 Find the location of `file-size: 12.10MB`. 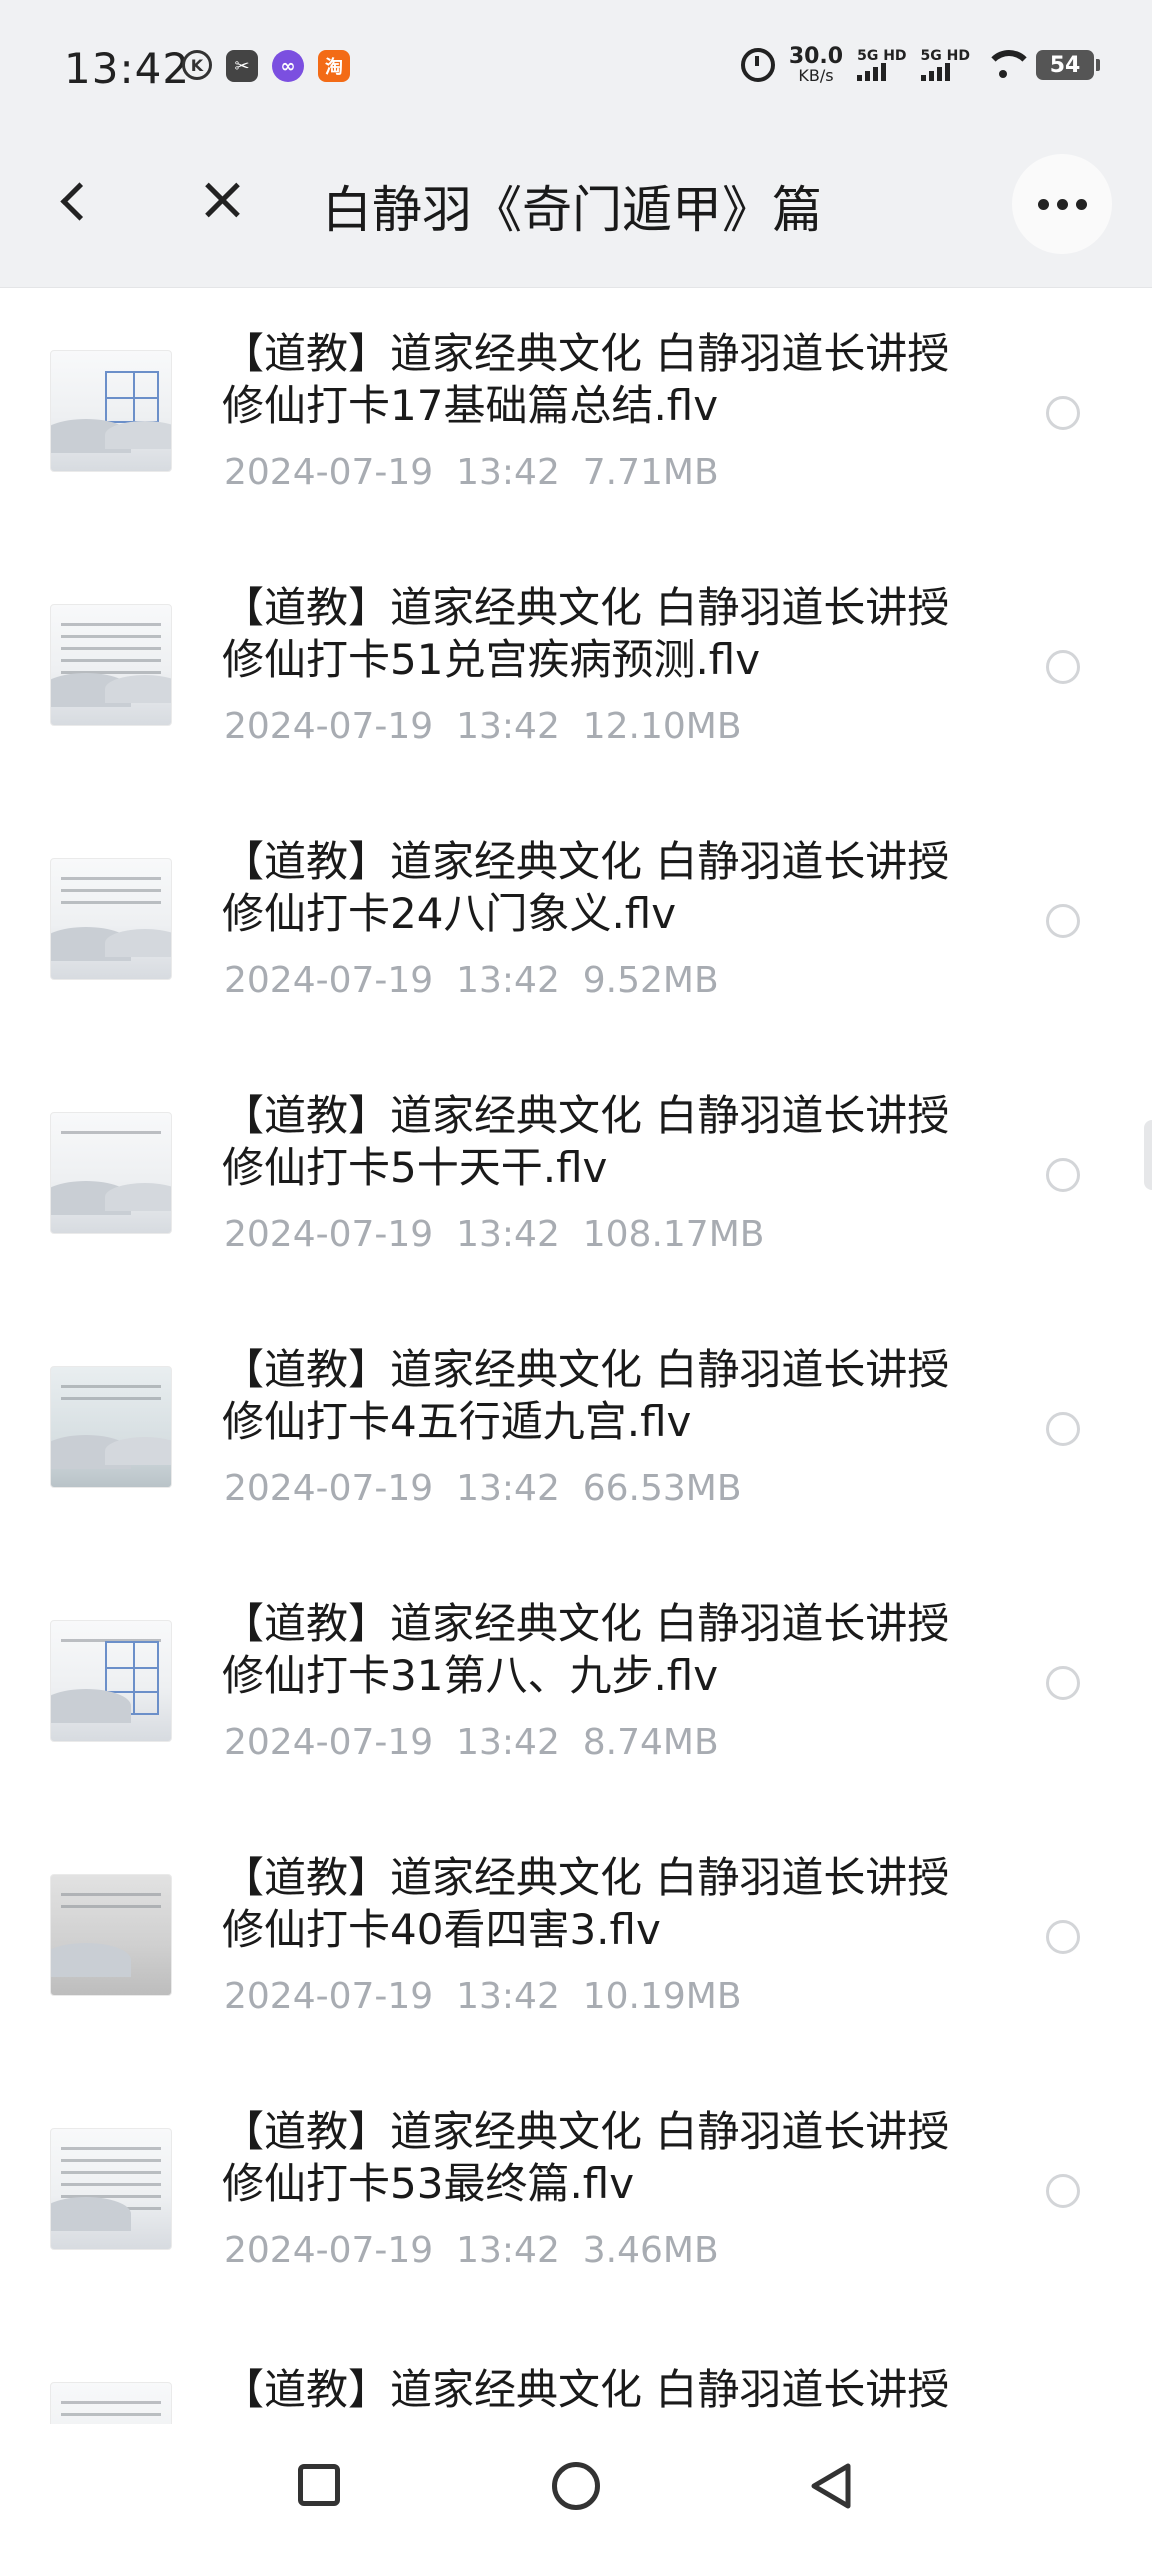

file-size: 12.10MB is located at coordinates (662, 726).